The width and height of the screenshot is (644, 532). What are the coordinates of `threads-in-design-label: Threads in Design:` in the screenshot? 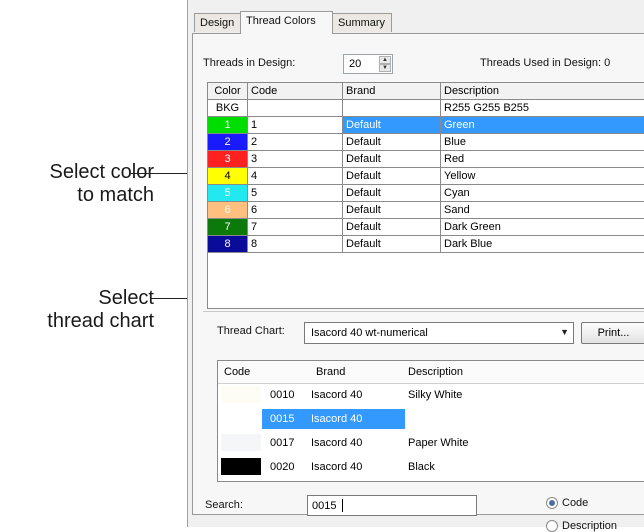 It's located at (249, 63).